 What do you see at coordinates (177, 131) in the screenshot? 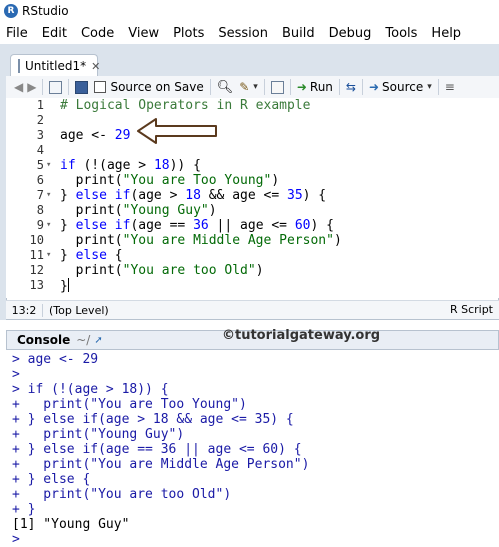
I see `annotation-arrow-icon` at bounding box center [177, 131].